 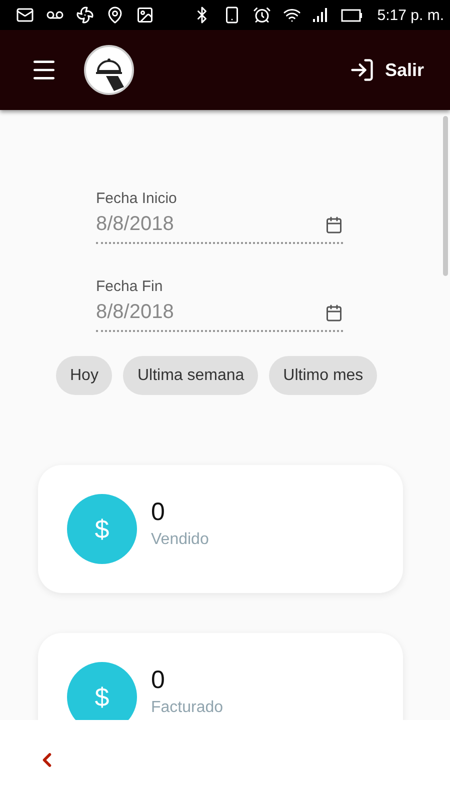 I want to click on logout-button: Salir, so click(x=386, y=70).